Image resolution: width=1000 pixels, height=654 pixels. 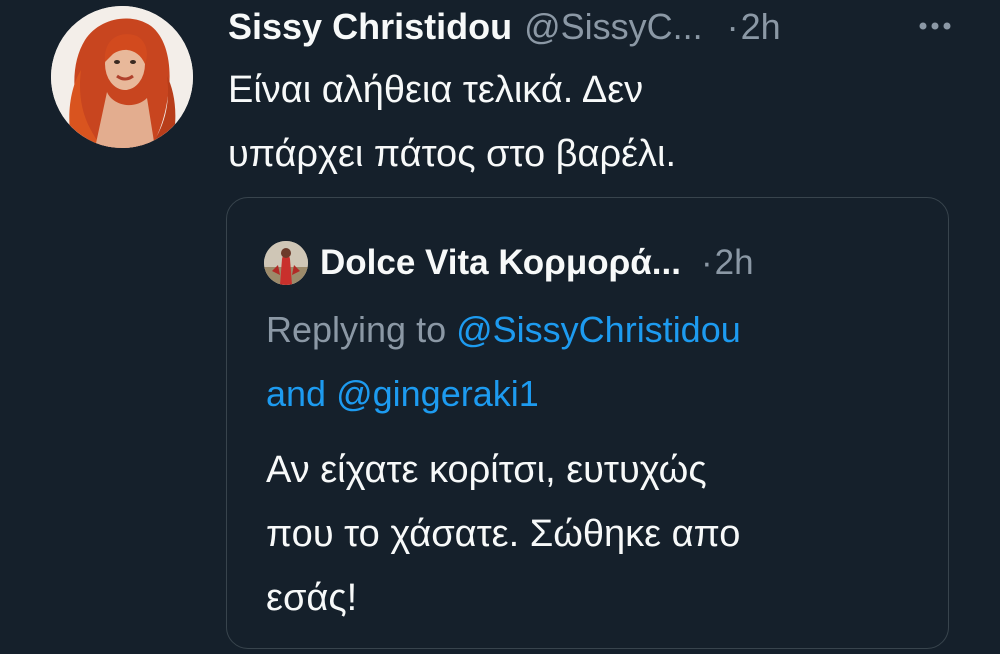 I want to click on replying-to-label: Replying to, so click(x=356, y=329).